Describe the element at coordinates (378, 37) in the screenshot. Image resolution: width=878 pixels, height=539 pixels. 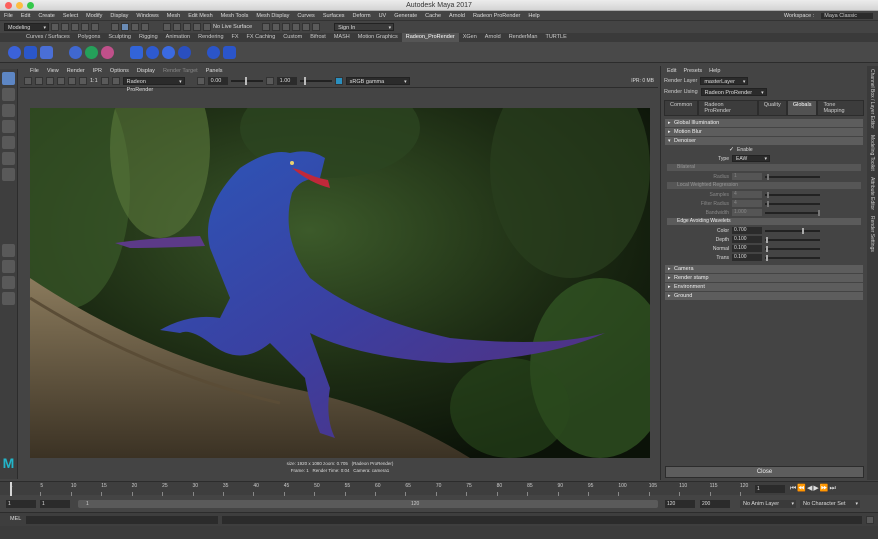
I see `shelf-tab-motion-graphics: Motion Graphics` at that location.